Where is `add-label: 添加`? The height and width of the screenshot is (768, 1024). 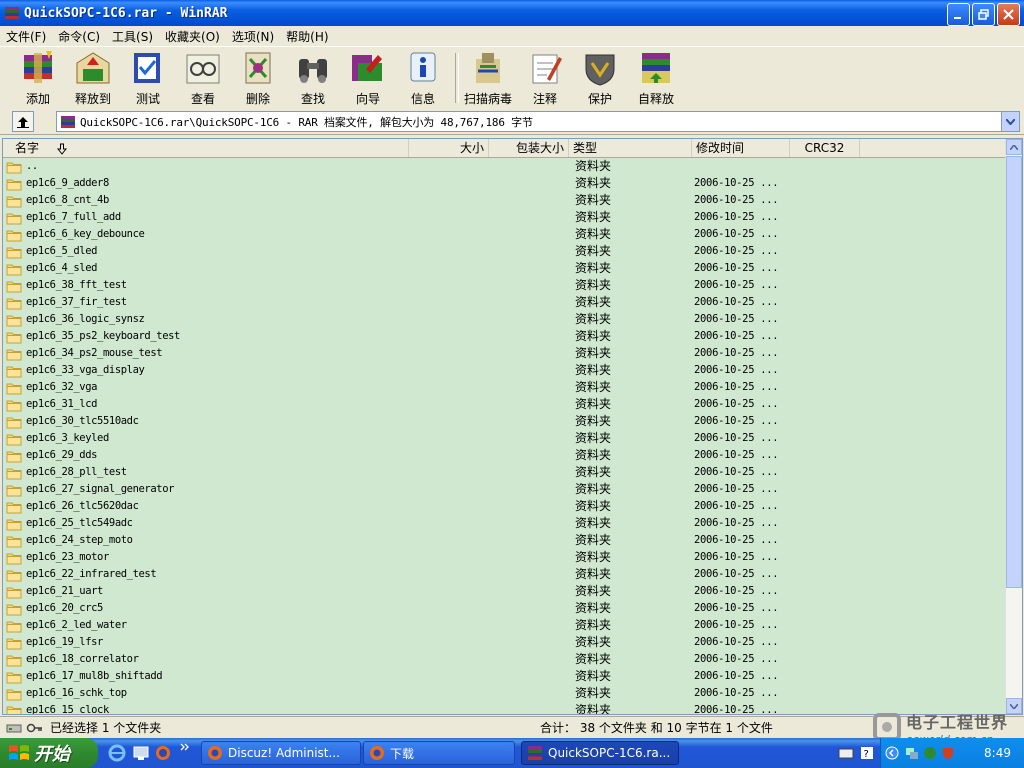 add-label: 添加 is located at coordinates (37, 99).